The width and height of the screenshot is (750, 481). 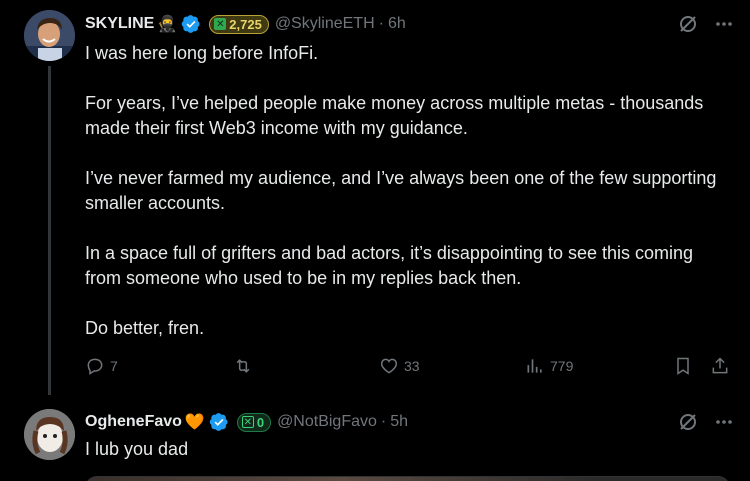 I want to click on reply-button: 7, so click(x=101, y=366).